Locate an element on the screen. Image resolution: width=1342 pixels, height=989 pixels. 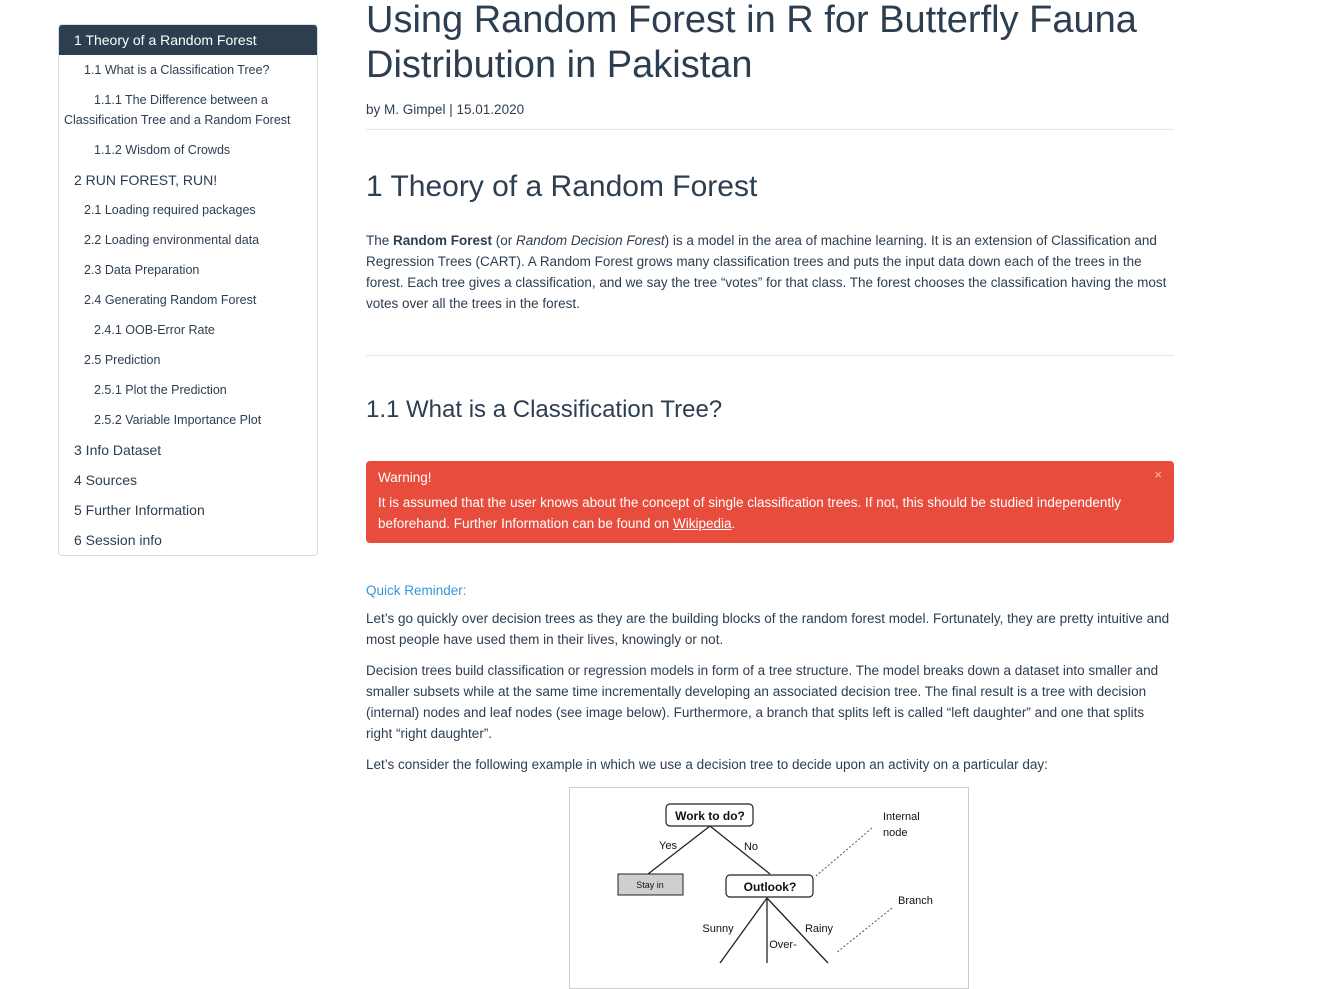
toc-item: 4 Sources is located at coordinates (188, 480).